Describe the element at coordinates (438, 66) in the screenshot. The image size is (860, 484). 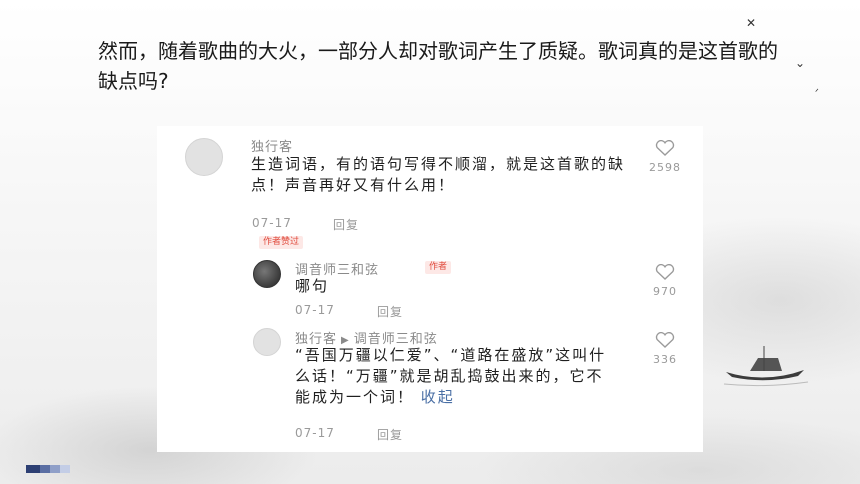
I see `slide-question: 然而，随着歌曲的大火，一部分人却对歌词产生了质疑。歌词真的是这首歌的缺点吗?` at that location.